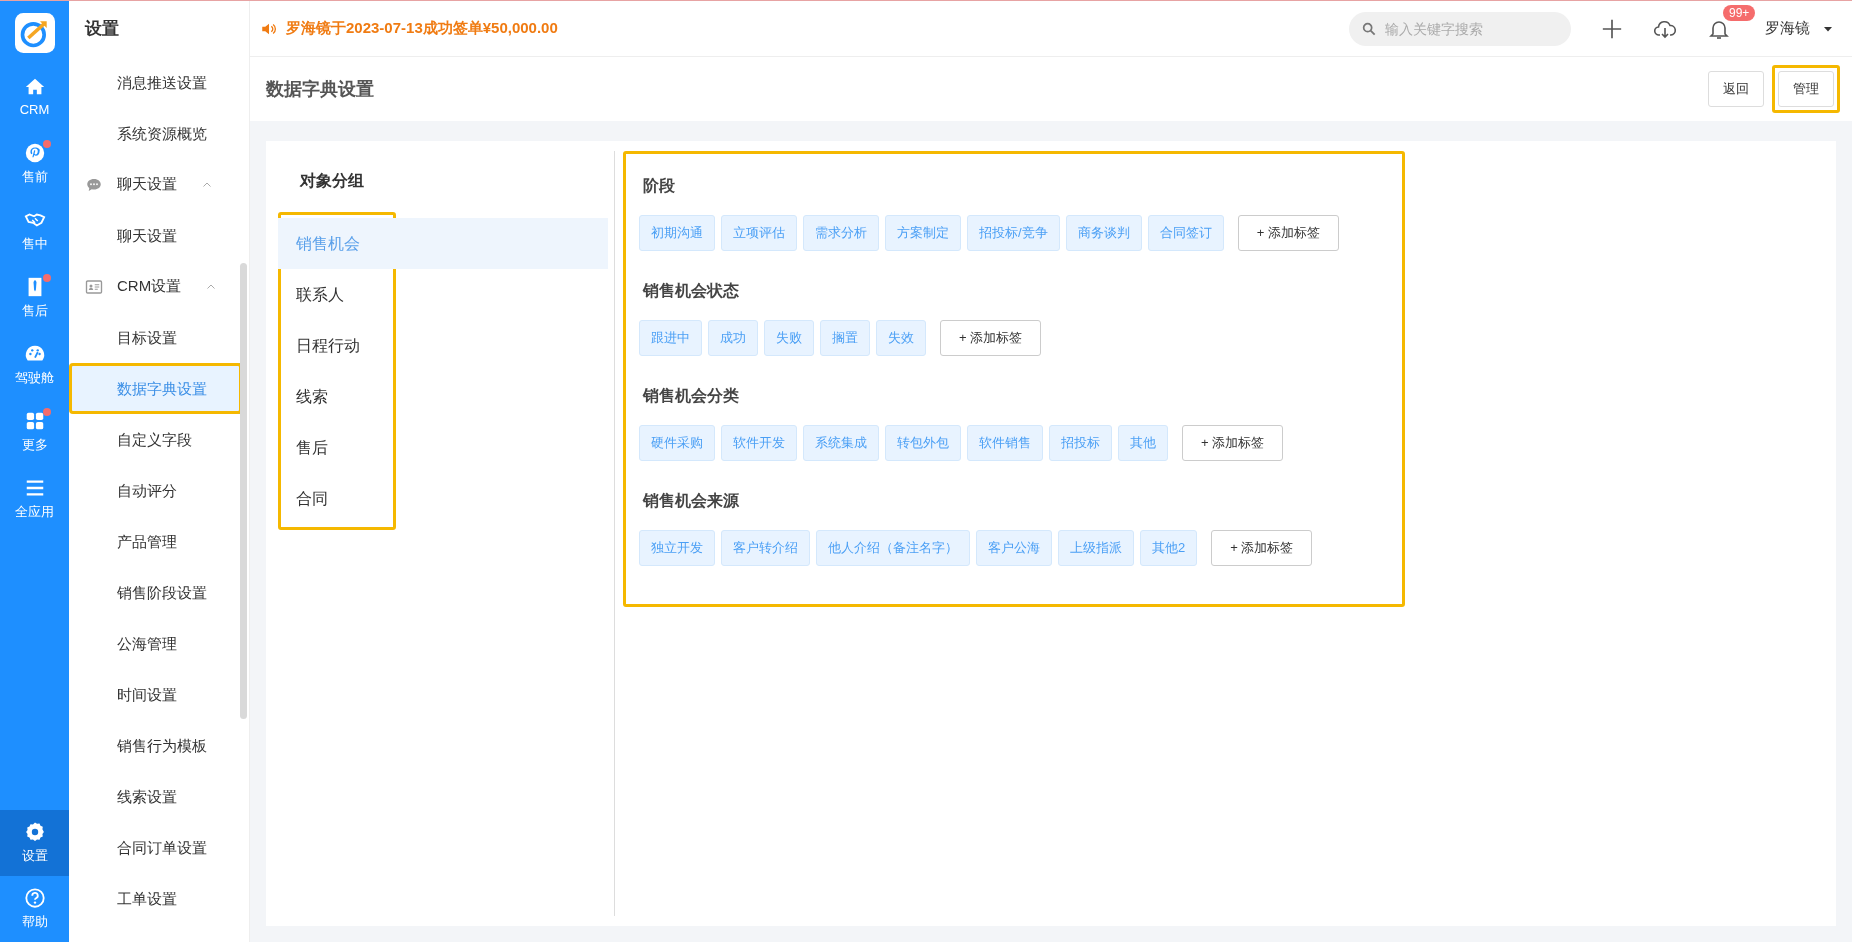  What do you see at coordinates (155, 388) in the screenshot?
I see `sidebar-item: 数据字典设置` at bounding box center [155, 388].